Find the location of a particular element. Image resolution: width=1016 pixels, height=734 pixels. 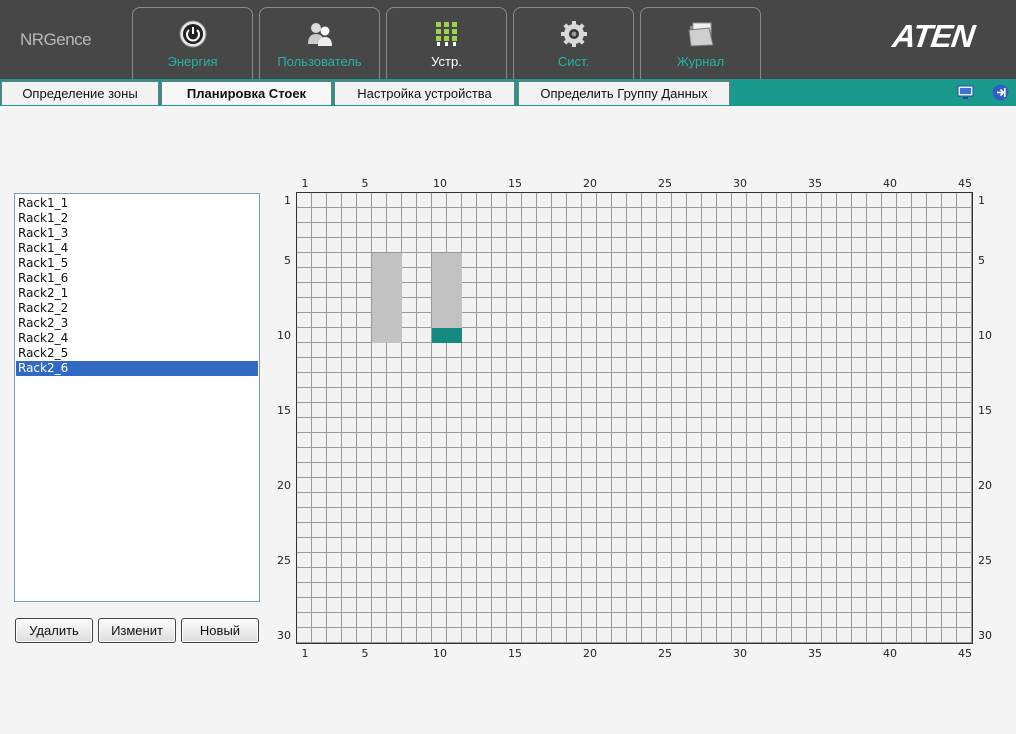

subtab-zone-definition: Определение зоны is located at coordinates (80, 93).